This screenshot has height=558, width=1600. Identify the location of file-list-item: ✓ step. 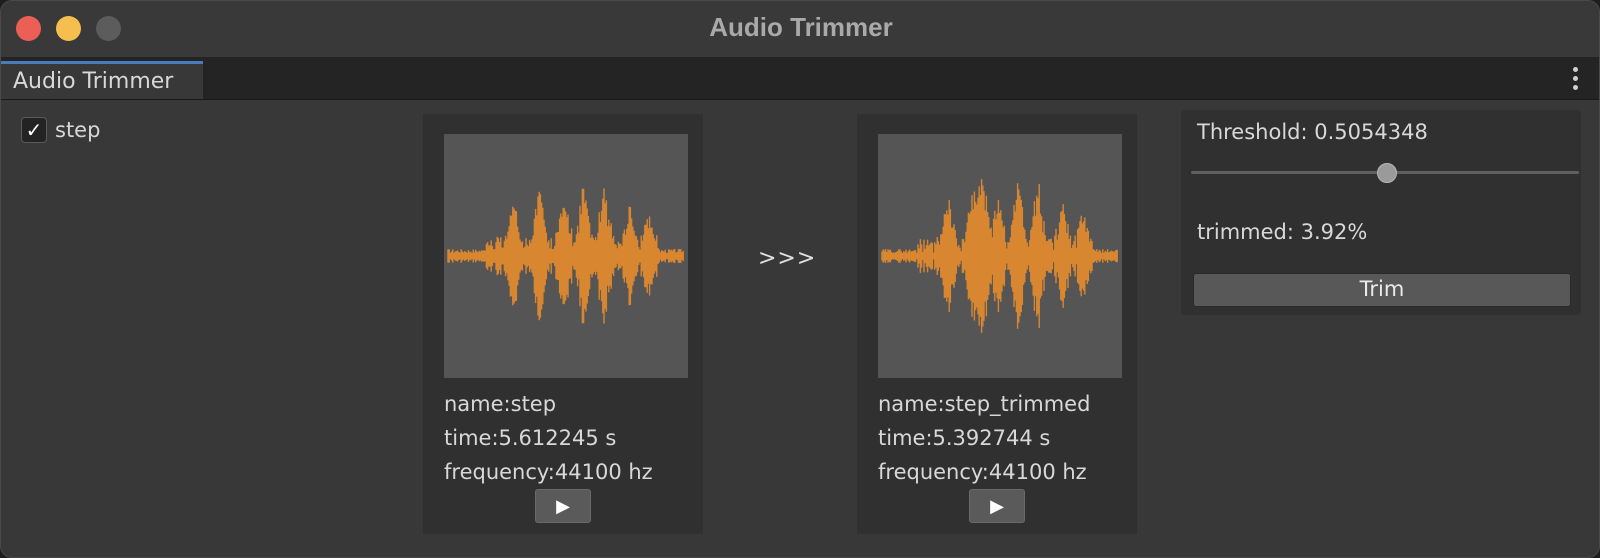
(60, 130).